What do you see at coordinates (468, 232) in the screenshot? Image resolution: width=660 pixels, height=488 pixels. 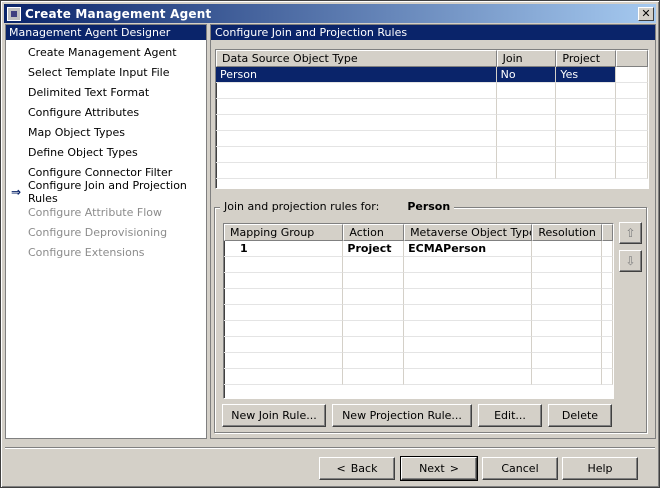 I see `column-metaverse-object-type: Metaverse Object Type` at bounding box center [468, 232].